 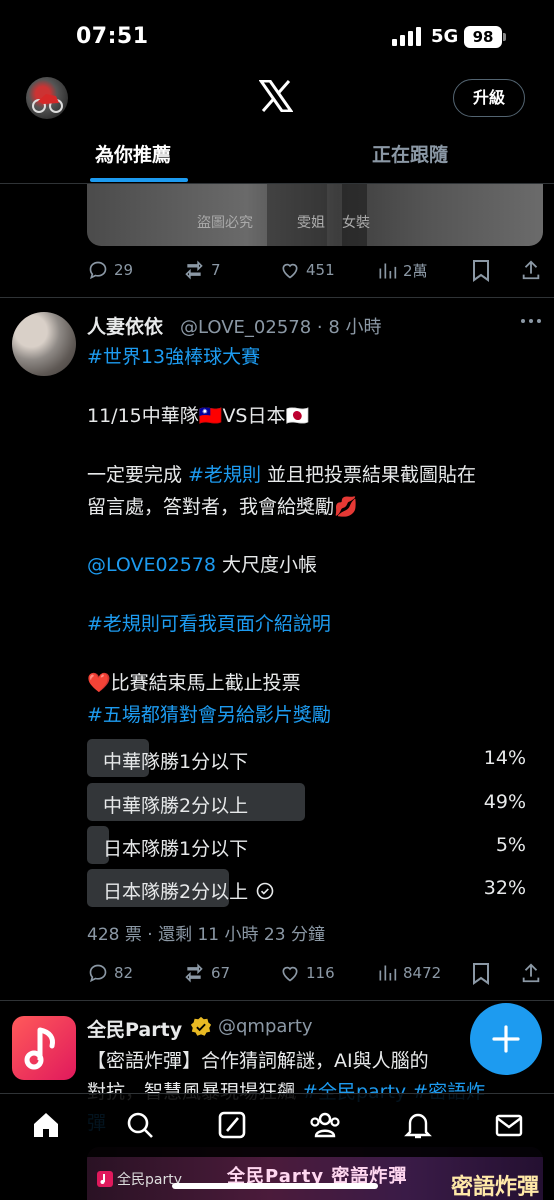 I want to click on tab-for-you: 為你推薦, so click(x=133, y=153).